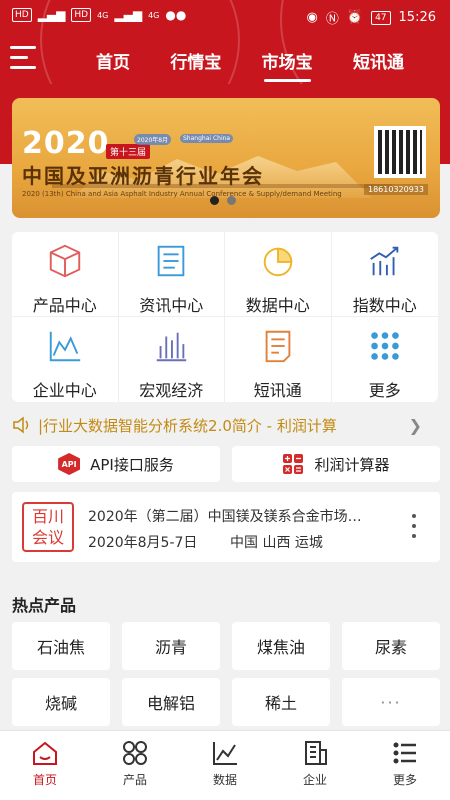 This screenshot has height=800, width=450. Describe the element at coordinates (225, 753) in the screenshot. I see `data-chart-icon` at that location.